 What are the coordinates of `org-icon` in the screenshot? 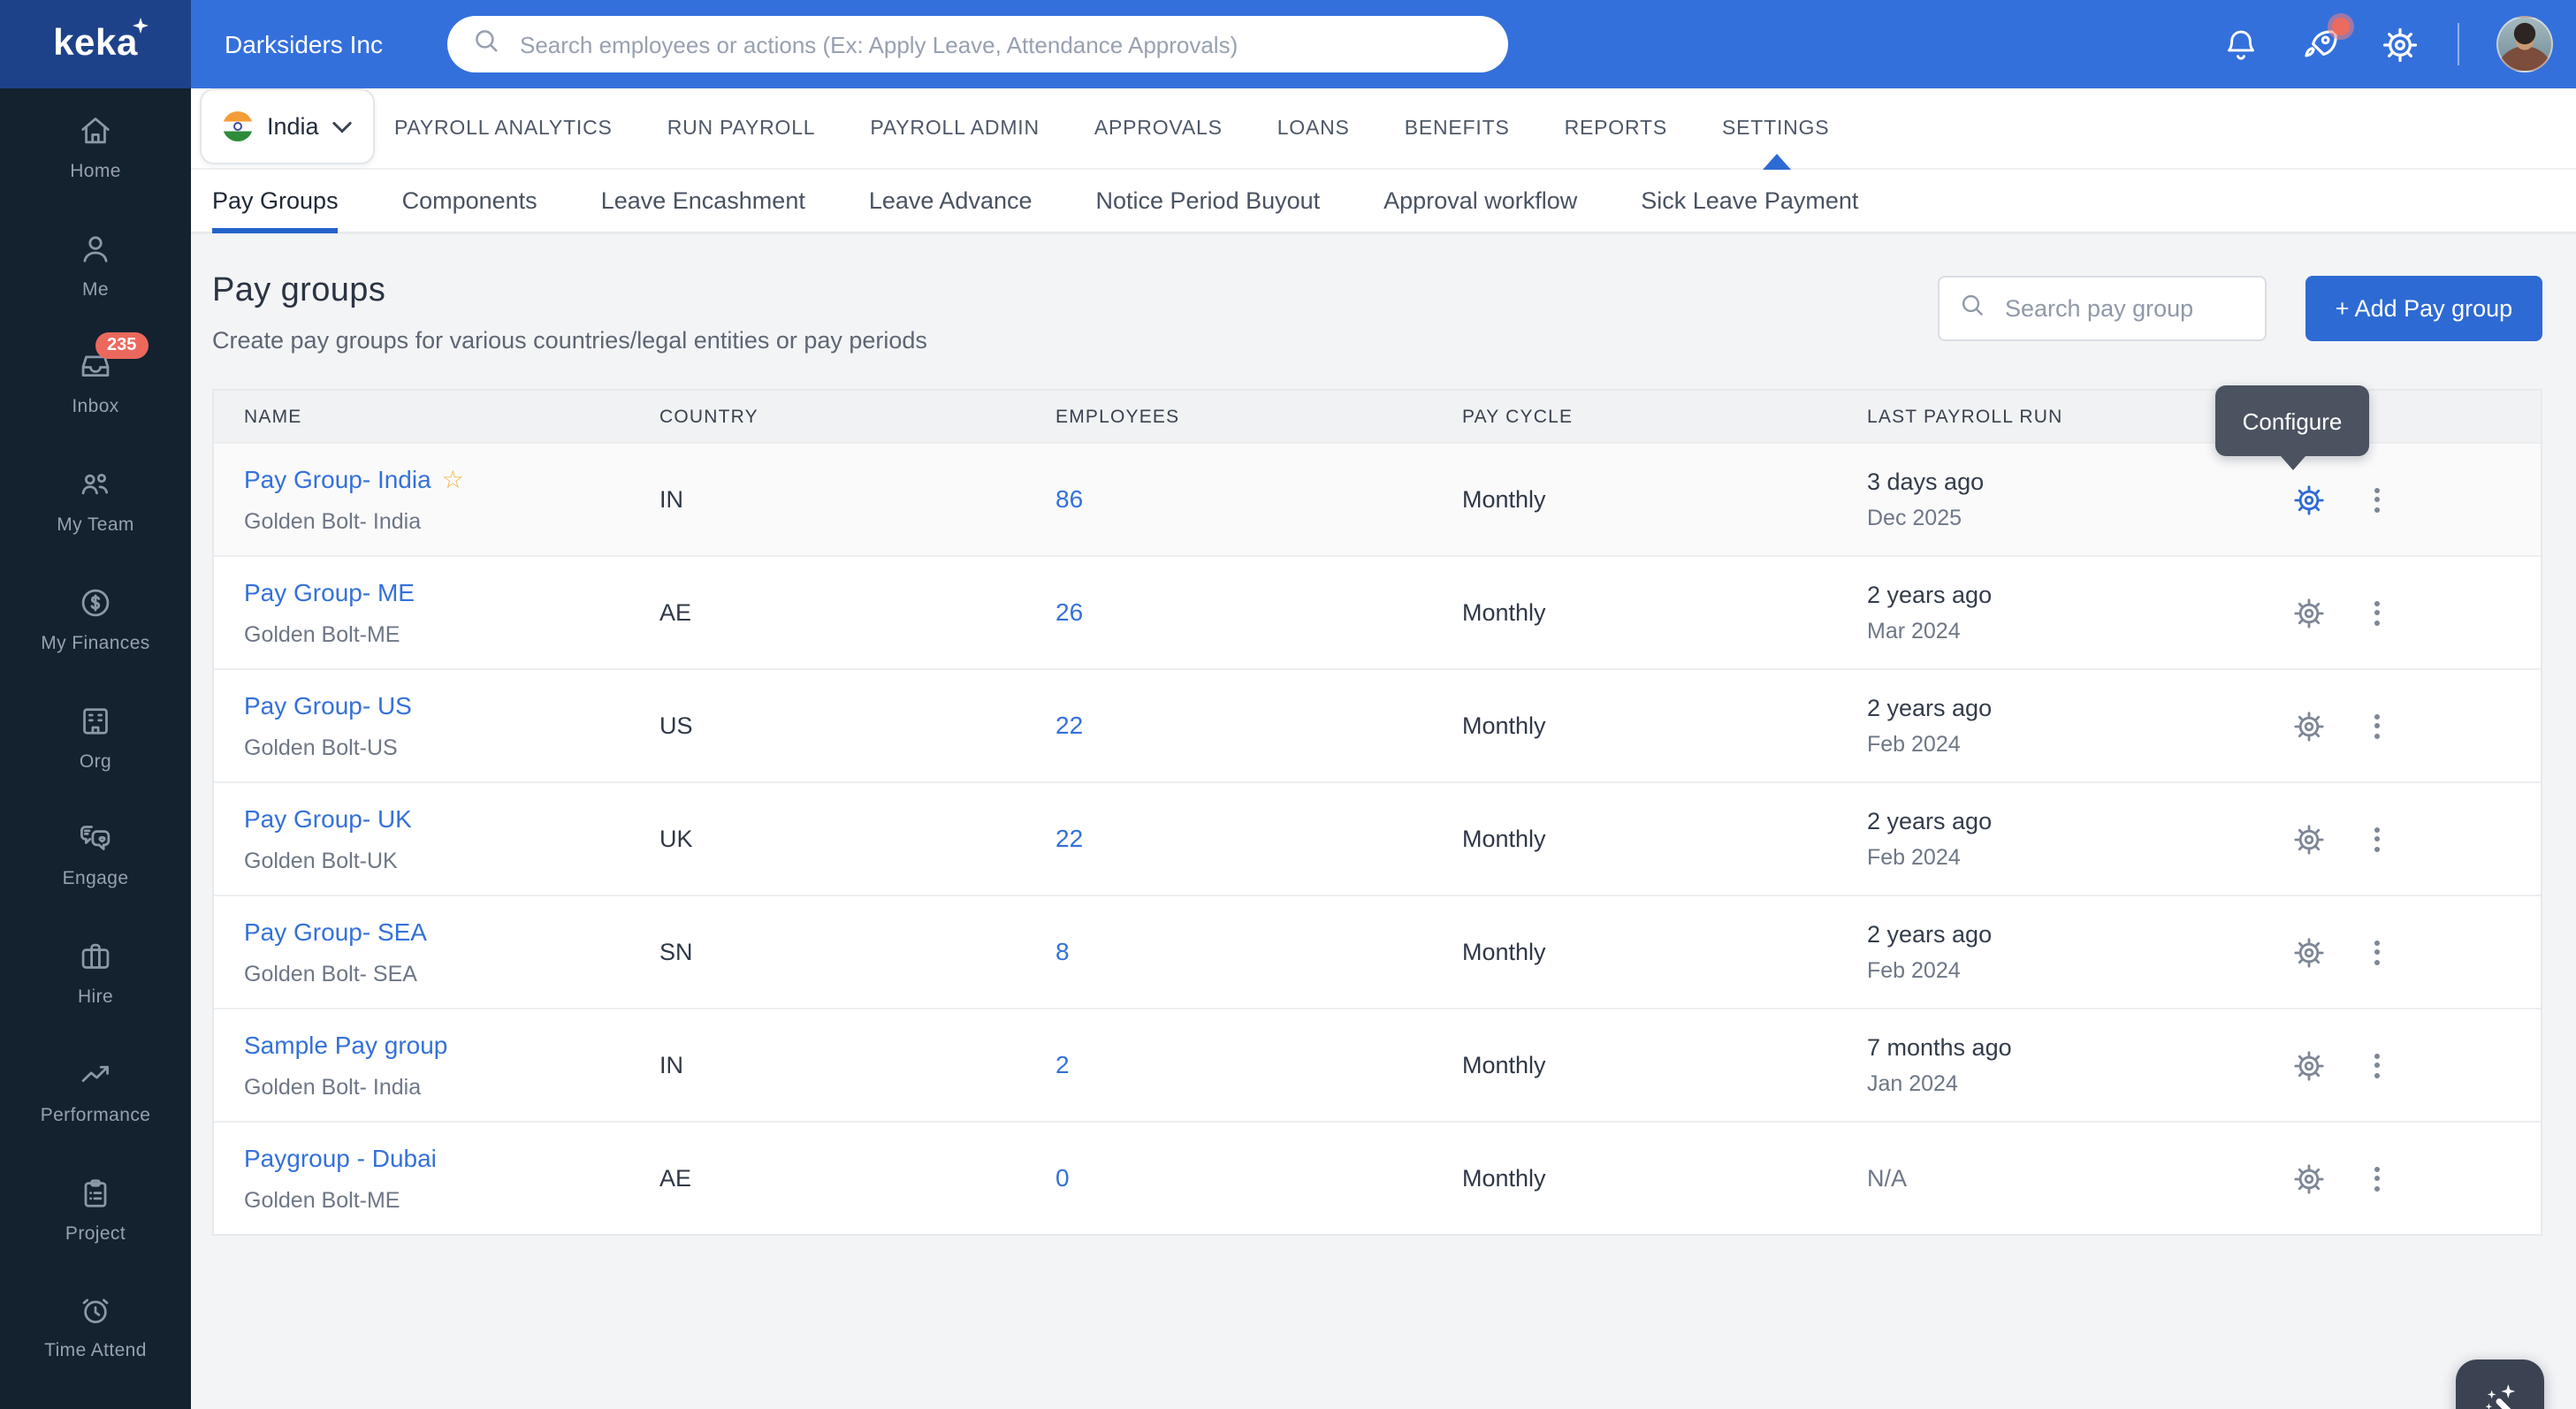 It's located at (95, 721).